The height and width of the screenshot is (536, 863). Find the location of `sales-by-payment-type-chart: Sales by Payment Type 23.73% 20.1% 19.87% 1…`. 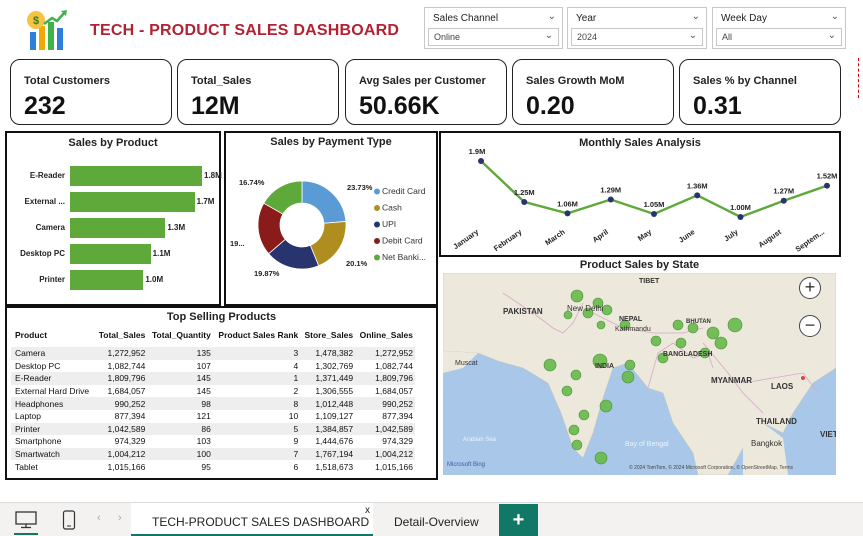

sales-by-payment-type-chart: Sales by Payment Type 23.73% 20.1% 19.87% 1… is located at coordinates (331, 218).